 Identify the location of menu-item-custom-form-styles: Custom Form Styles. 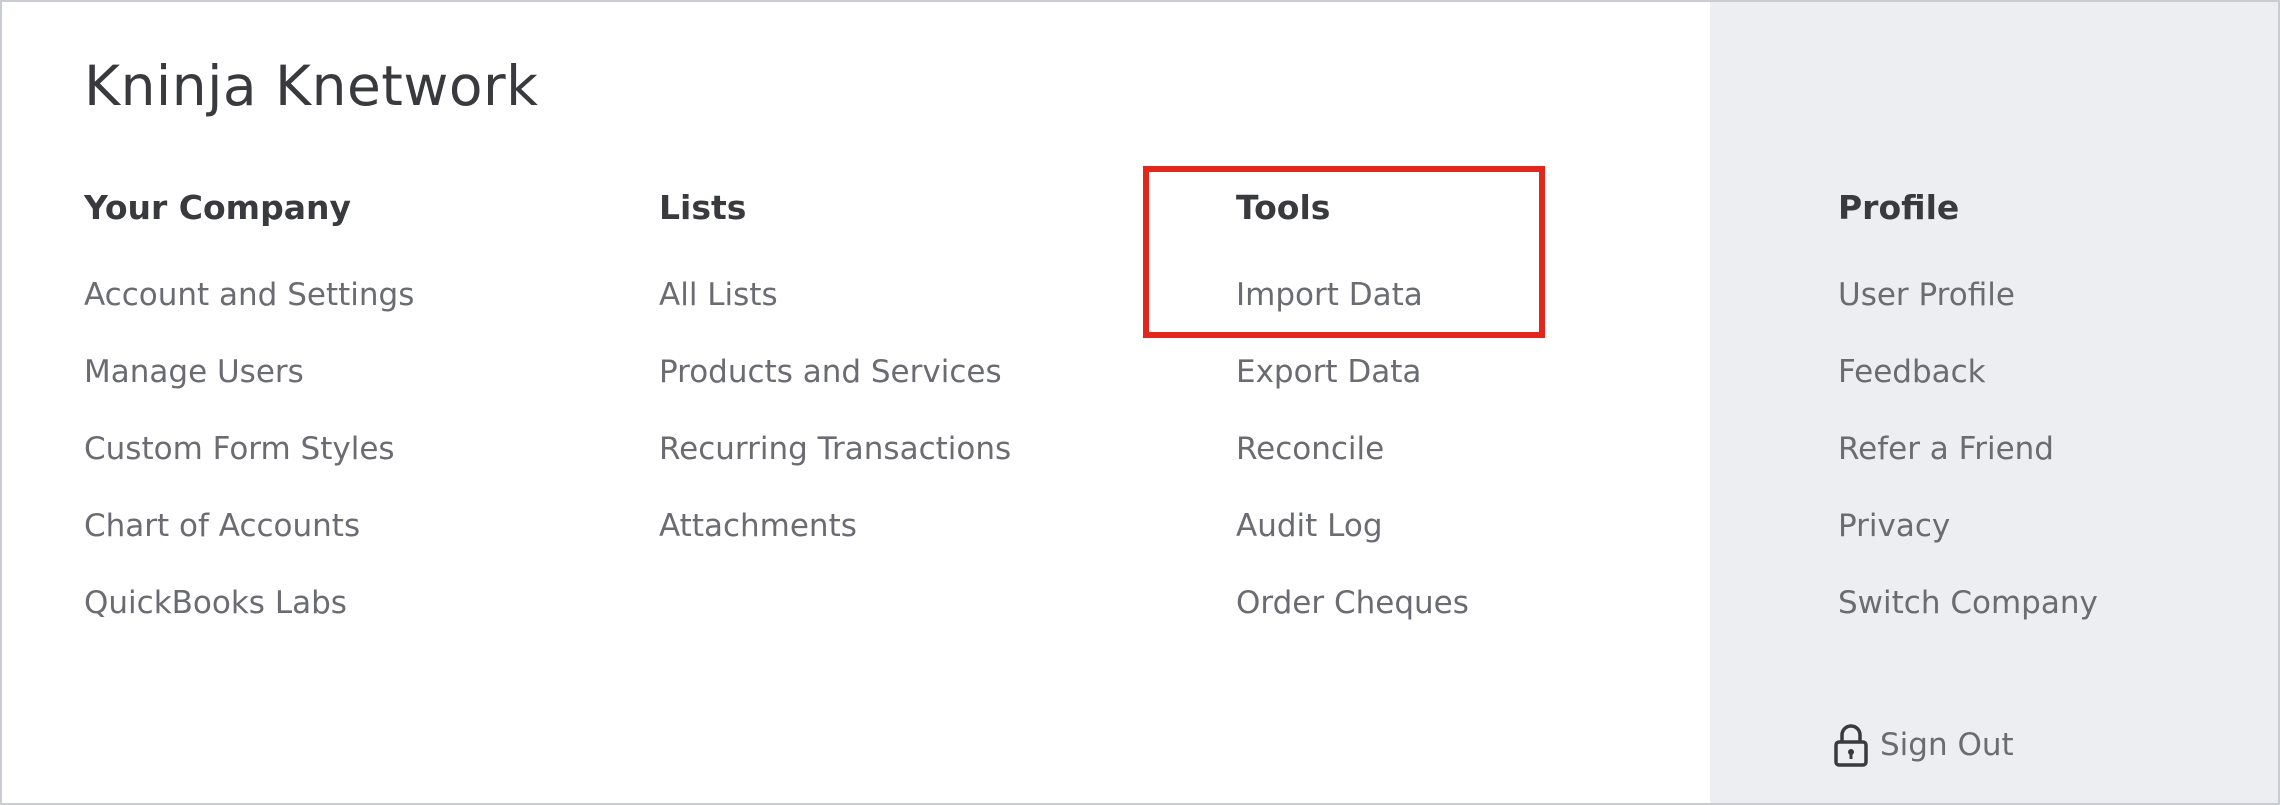
(239, 449).